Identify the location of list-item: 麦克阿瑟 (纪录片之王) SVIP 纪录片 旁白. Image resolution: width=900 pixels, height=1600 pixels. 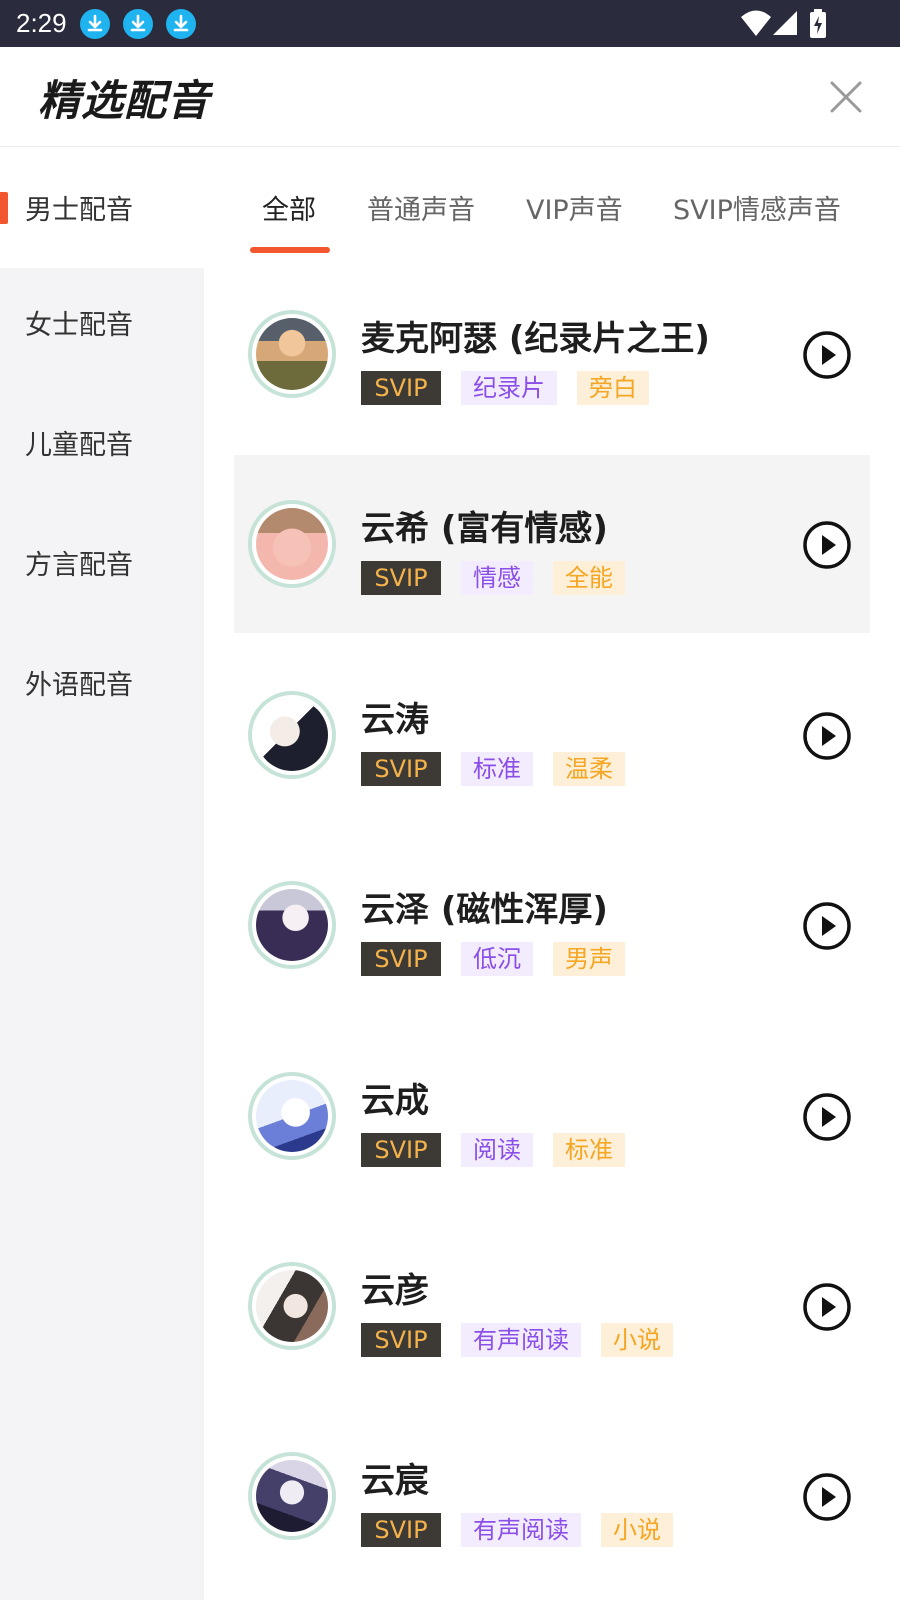
(552, 354).